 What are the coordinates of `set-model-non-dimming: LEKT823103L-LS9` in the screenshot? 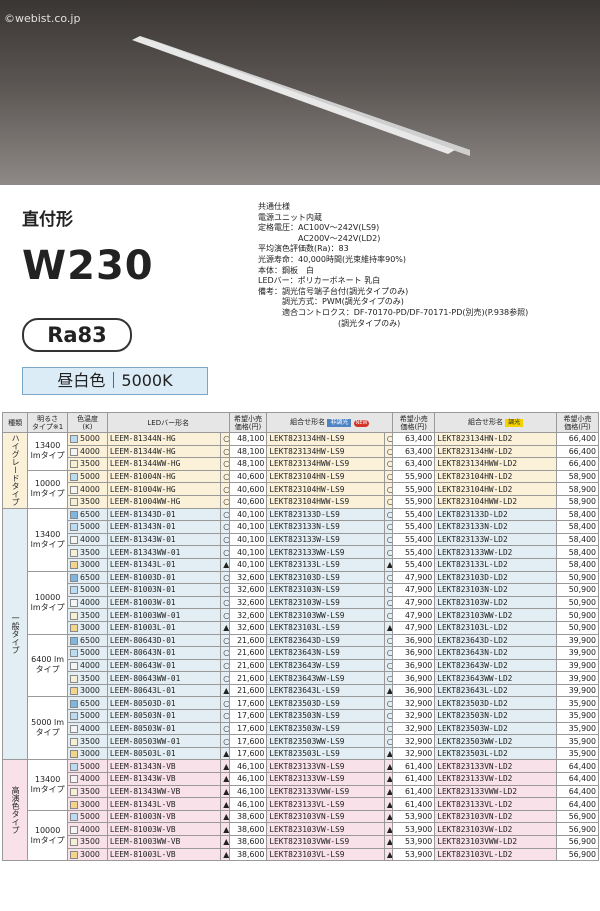 It's located at (325, 627).